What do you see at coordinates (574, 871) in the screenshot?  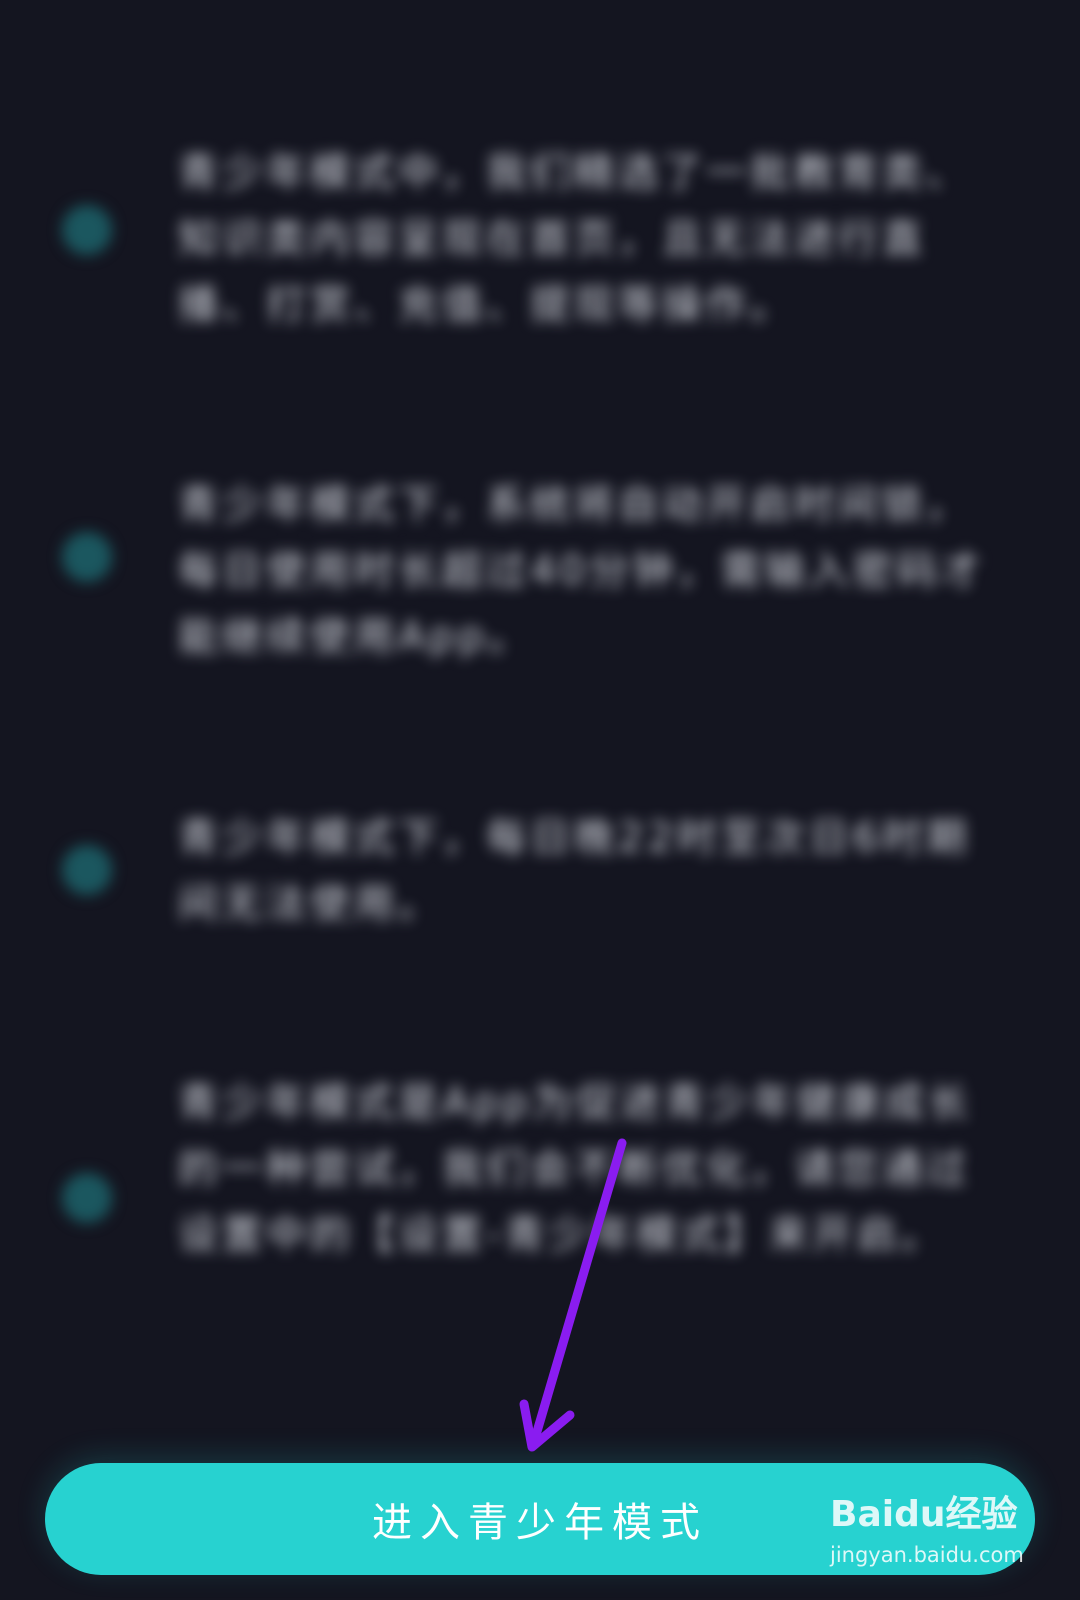 I see `info-text: 青少年模式下，每日晚22时至次日6时期间无法使用。` at bounding box center [574, 871].